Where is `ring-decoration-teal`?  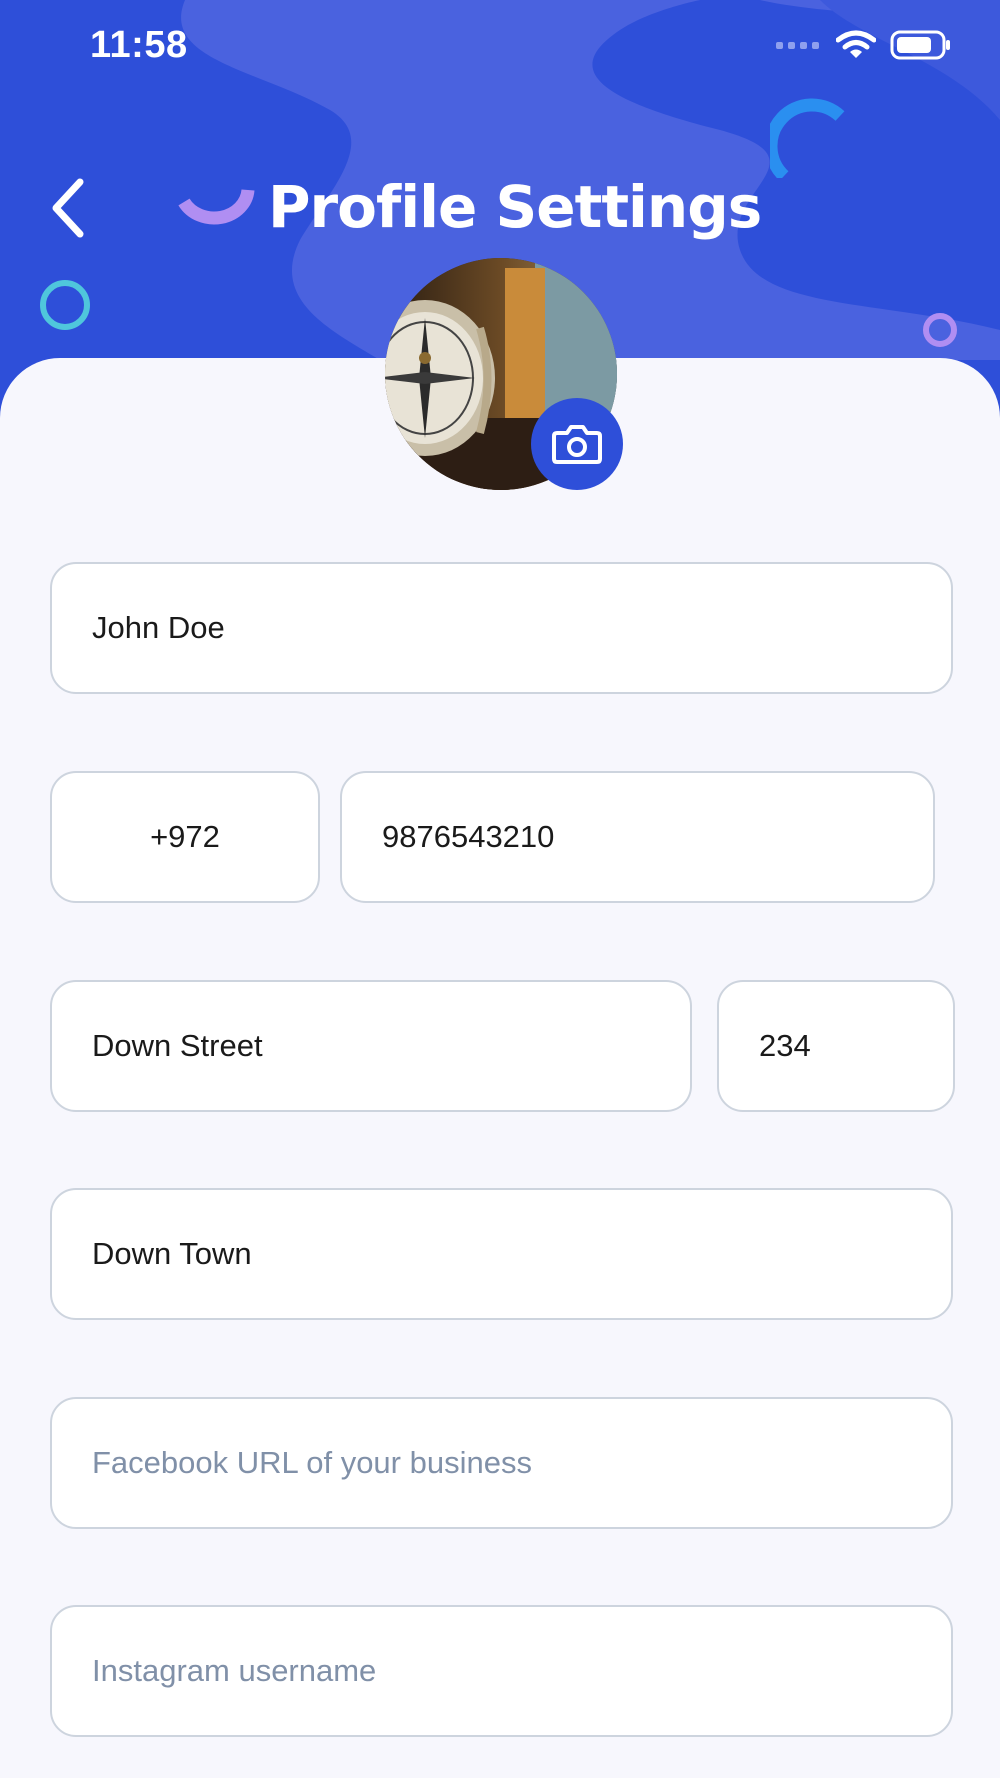 ring-decoration-teal is located at coordinates (65, 305).